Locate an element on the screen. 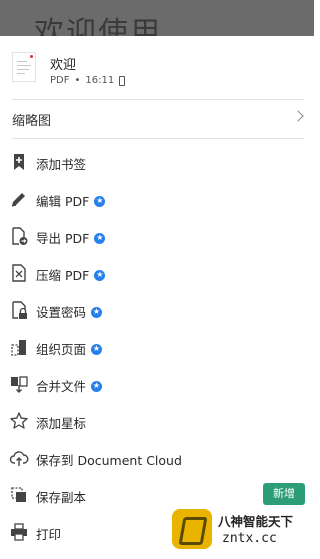 The image size is (320, 559). file-thumbnail is located at coordinates (24, 67).